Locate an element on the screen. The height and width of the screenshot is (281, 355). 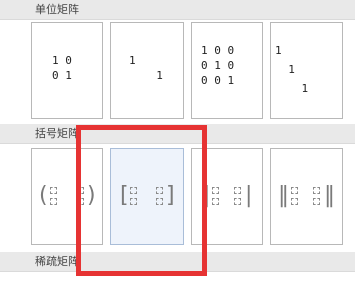
bracket-matrix-norm-button: ‖ ‖ is located at coordinates (306, 196).